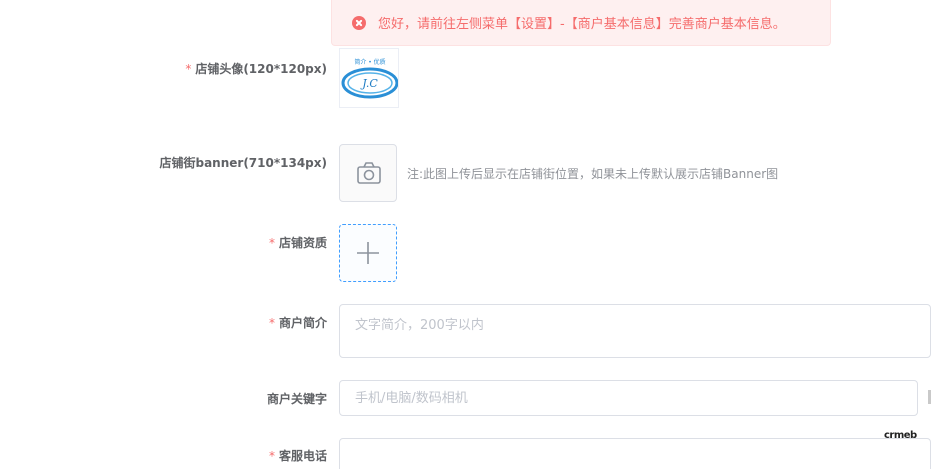  What do you see at coordinates (261, 69) in the screenshot?
I see `avatar-label-text: 店铺头像(120*120px)` at bounding box center [261, 69].